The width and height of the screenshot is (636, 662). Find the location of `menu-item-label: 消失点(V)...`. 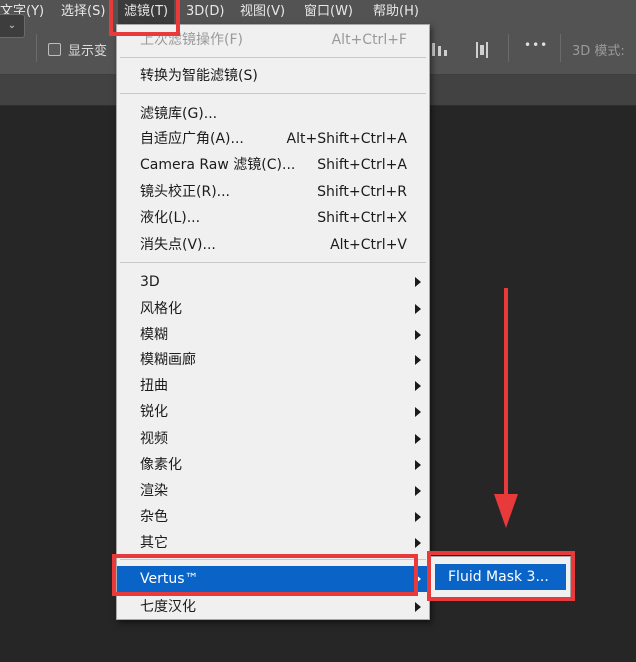

menu-item-label: 消失点(V)... is located at coordinates (178, 245).